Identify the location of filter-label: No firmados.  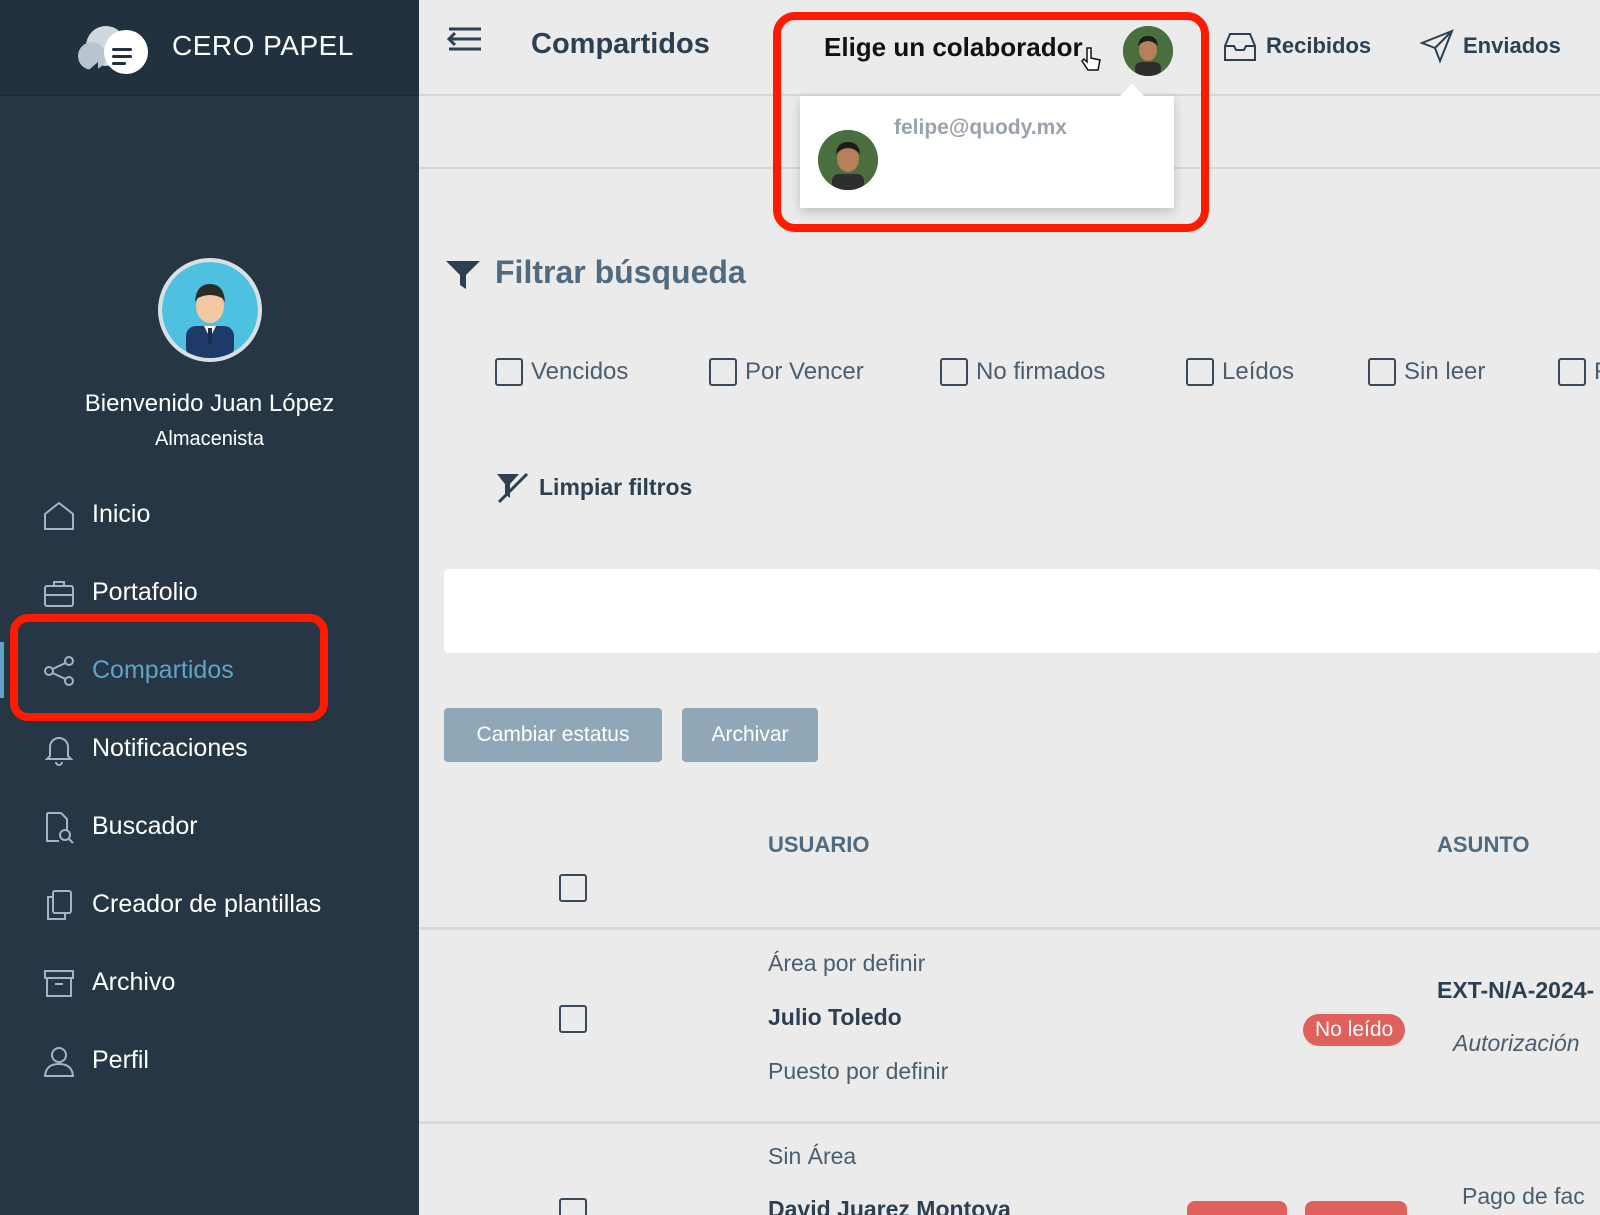
(1041, 371).